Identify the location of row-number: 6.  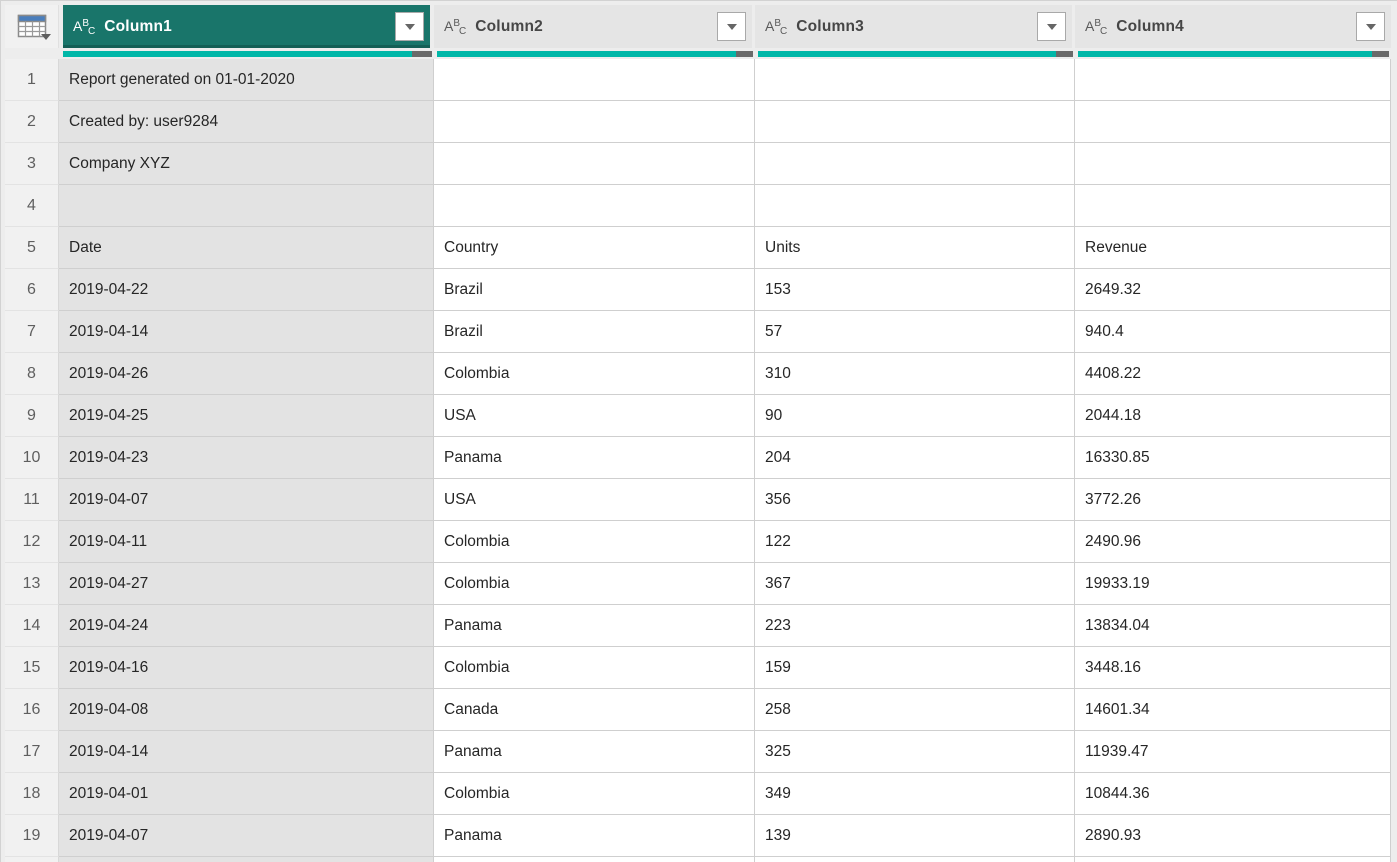
(32, 290).